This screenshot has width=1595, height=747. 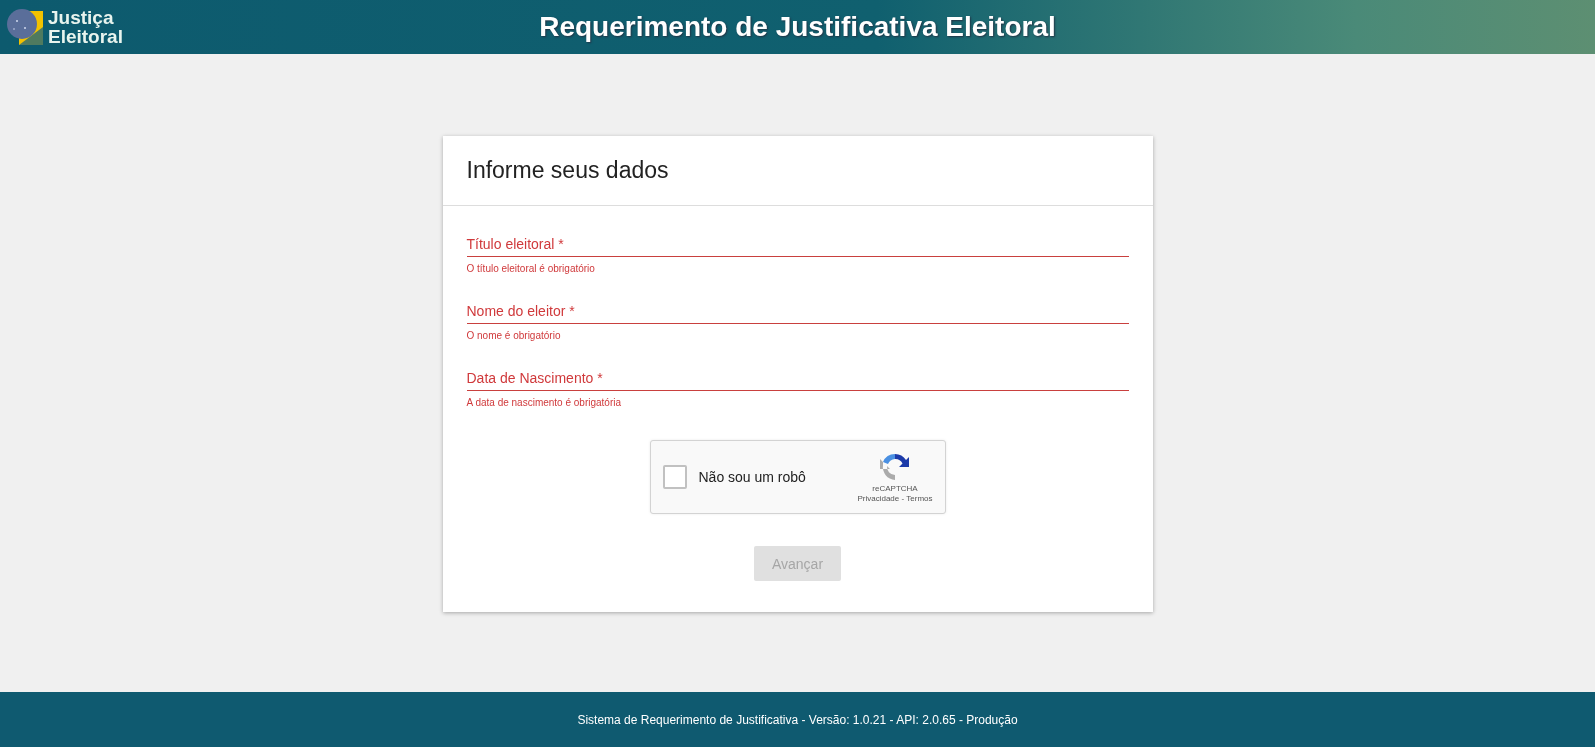 I want to click on logo-icon, so click(x=25, y=27).